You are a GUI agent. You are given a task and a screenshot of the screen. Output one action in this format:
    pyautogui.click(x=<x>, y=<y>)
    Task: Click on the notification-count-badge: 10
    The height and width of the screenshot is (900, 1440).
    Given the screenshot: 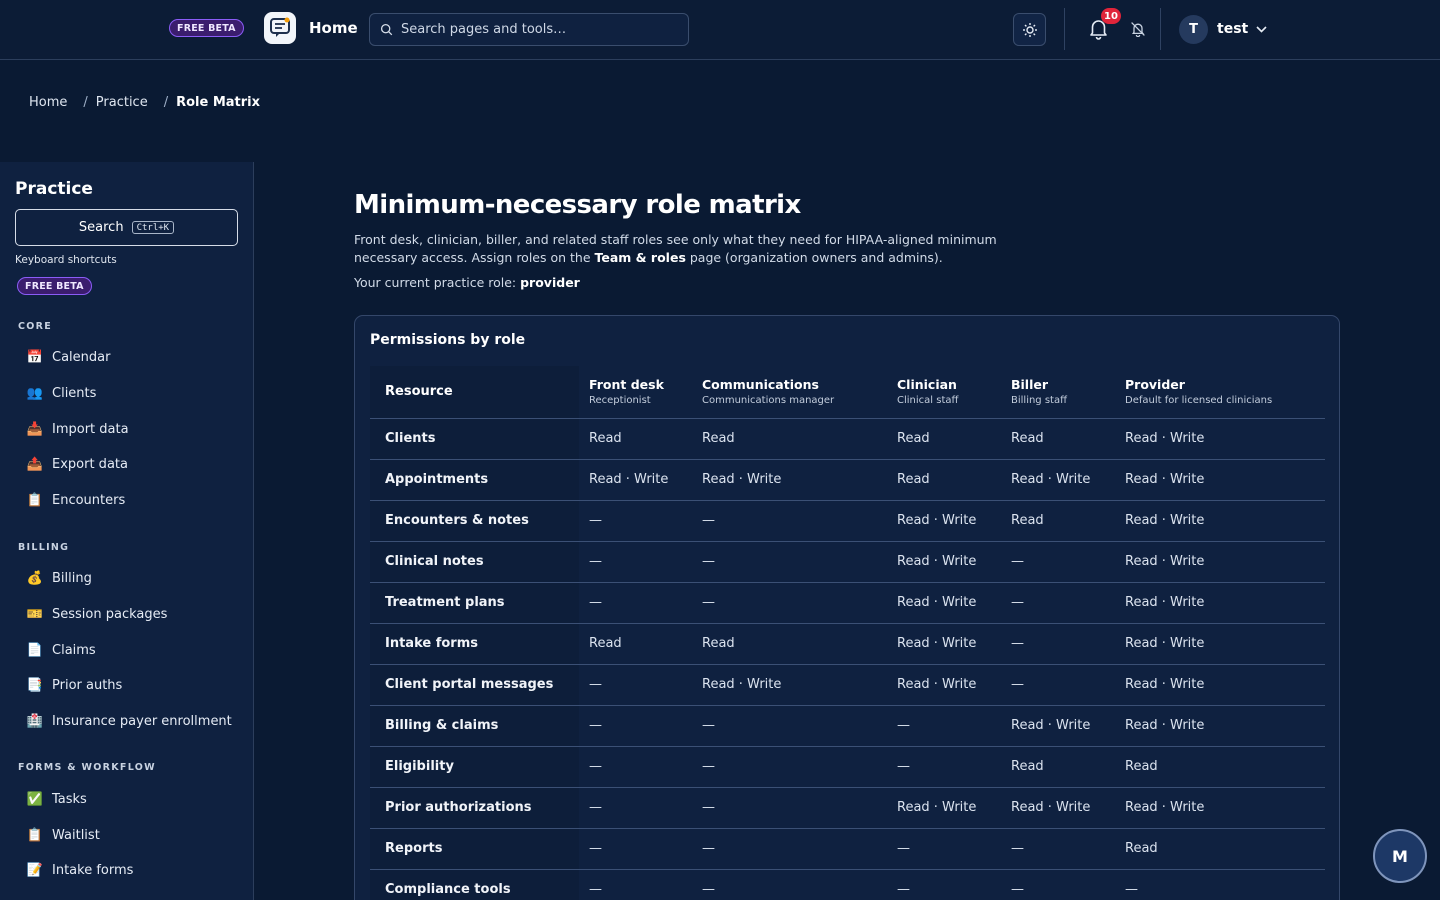 What is the action you would take?
    pyautogui.click(x=1111, y=16)
    